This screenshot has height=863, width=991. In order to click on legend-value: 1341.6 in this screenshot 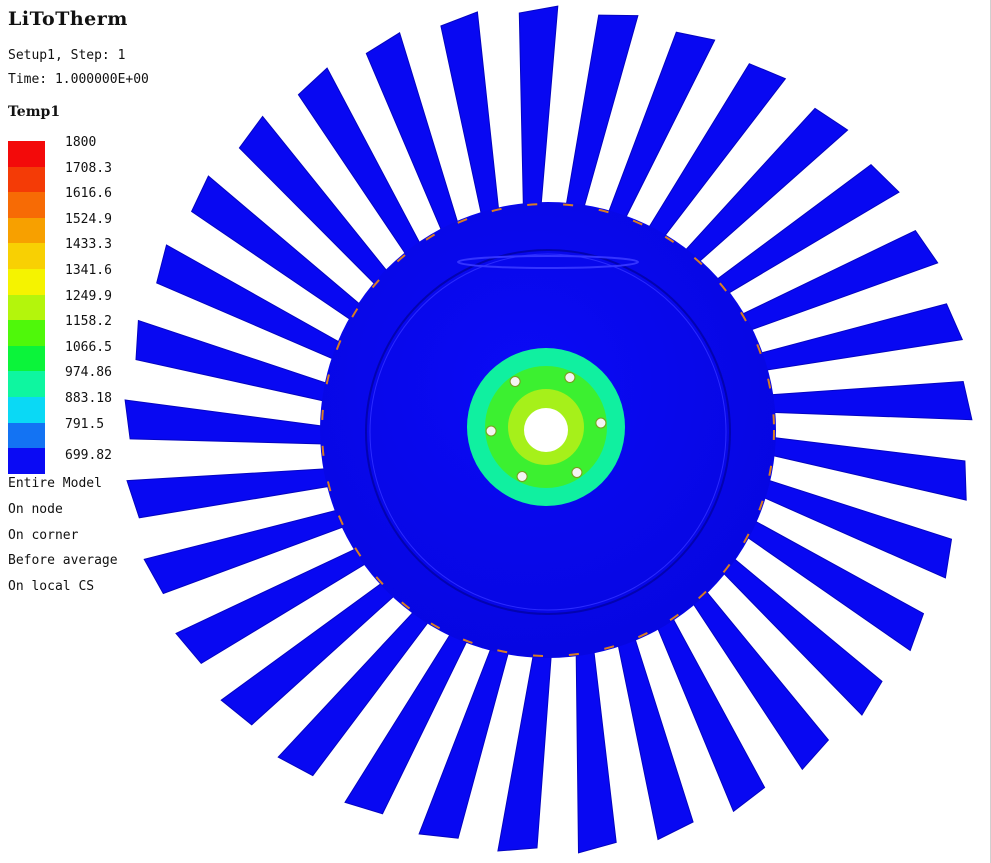, I will do `click(88, 270)`.